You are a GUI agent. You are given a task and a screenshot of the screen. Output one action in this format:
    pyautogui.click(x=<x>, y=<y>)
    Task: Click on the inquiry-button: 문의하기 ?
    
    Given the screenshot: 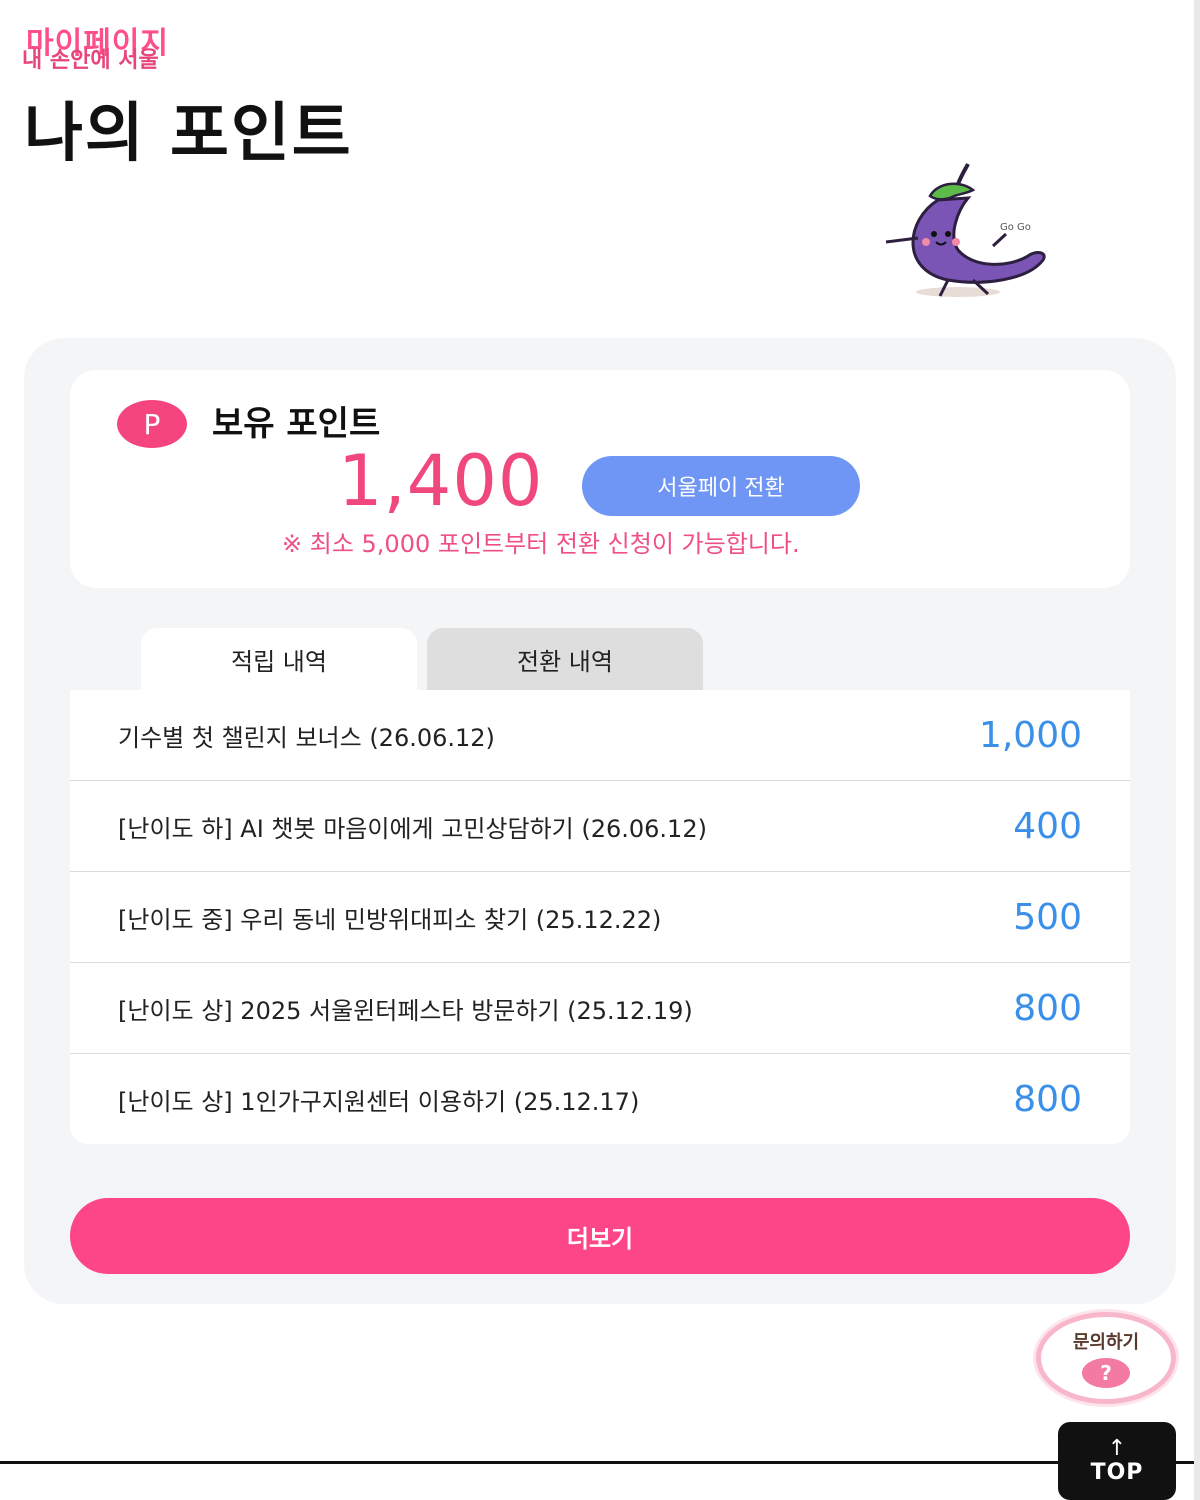 What is the action you would take?
    pyautogui.click(x=1106, y=1358)
    